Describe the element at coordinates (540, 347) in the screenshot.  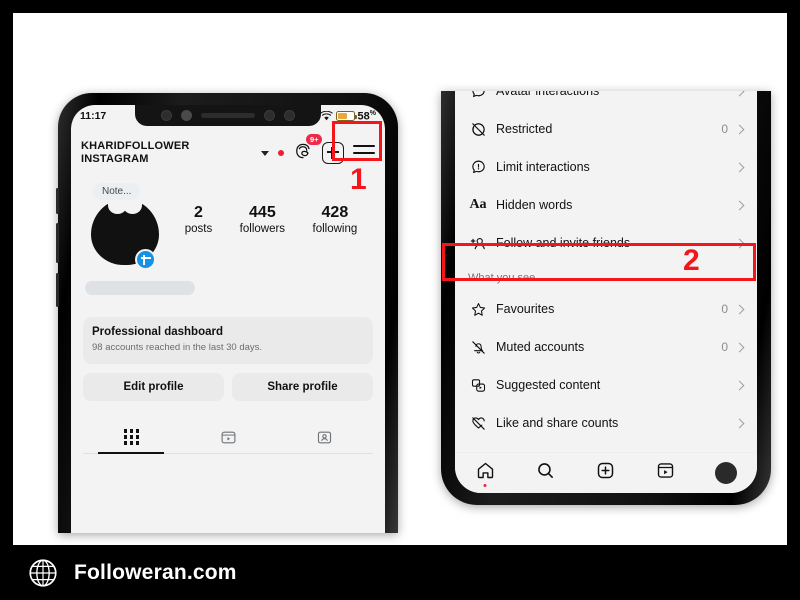
I see `settings-row-label: Muted accounts` at that location.